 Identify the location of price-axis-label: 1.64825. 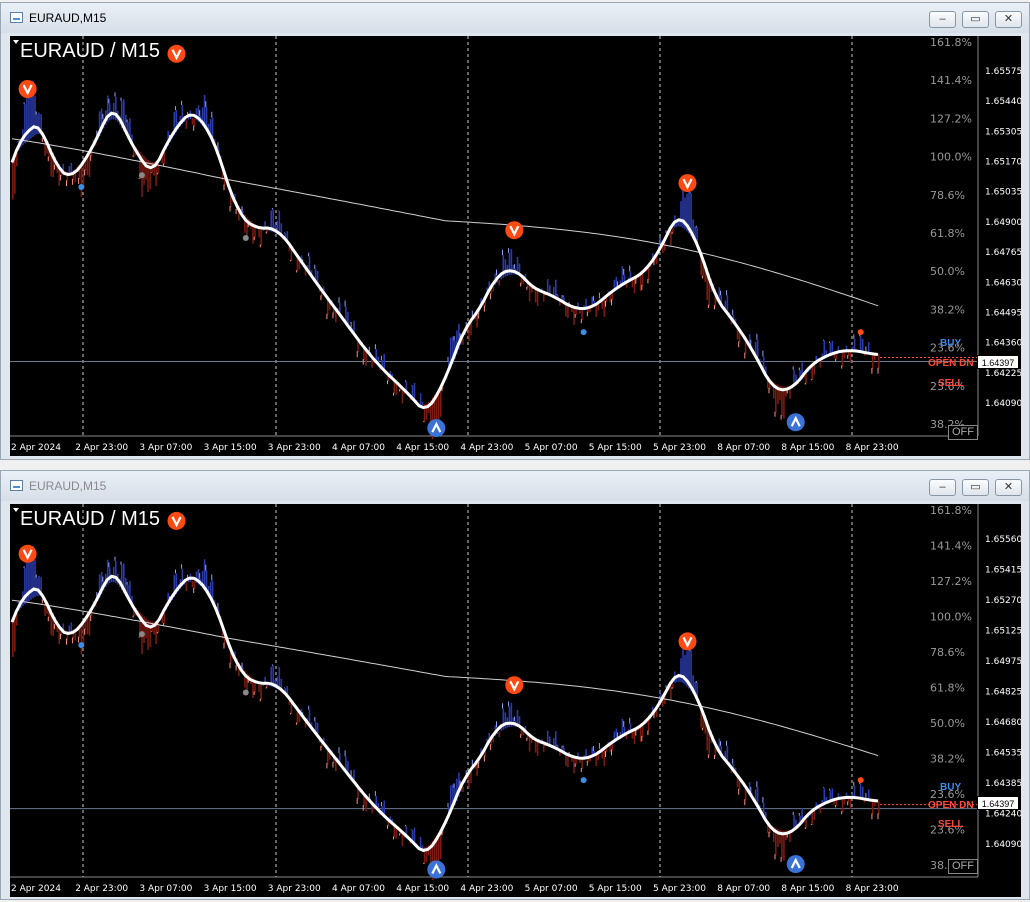
(1003, 693).